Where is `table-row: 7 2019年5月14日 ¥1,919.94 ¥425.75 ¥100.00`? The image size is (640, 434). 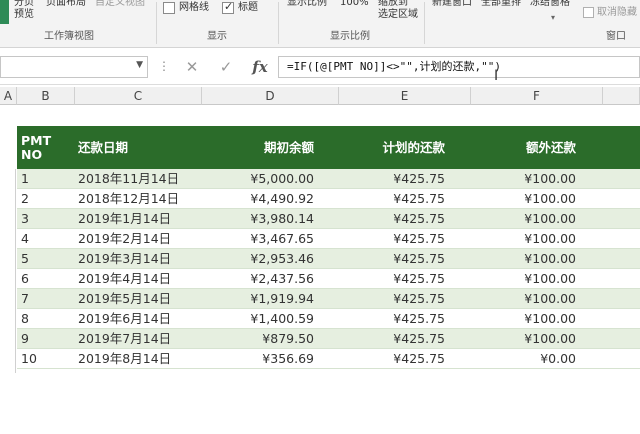 table-row: 7 2019年5月14日 ¥1,919.94 ¥425.75 ¥100.00 is located at coordinates (328, 299).